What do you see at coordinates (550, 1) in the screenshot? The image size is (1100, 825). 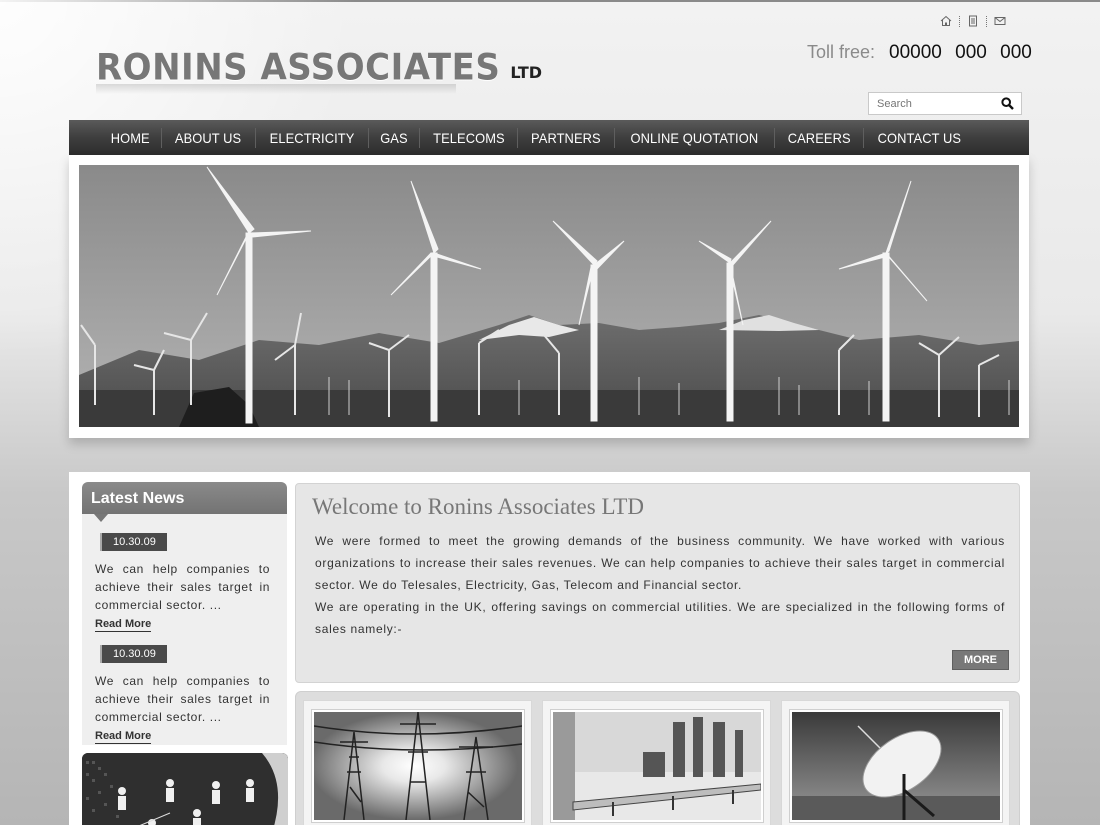 I see `top-border` at bounding box center [550, 1].